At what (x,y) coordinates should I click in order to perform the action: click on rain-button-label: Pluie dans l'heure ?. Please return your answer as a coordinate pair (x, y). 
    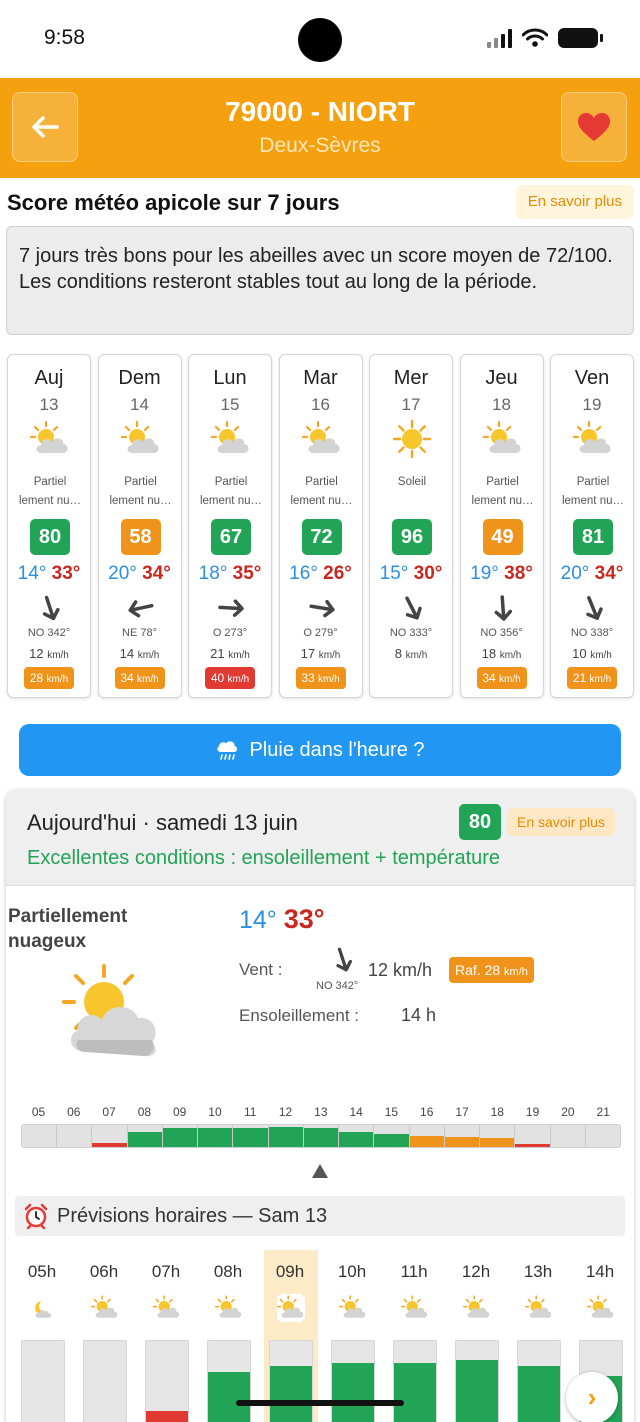
    Looking at the image, I should click on (337, 749).